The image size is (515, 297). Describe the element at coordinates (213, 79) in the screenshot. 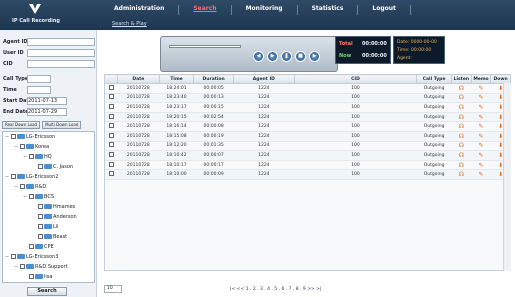

I see `column-header: Duration` at that location.